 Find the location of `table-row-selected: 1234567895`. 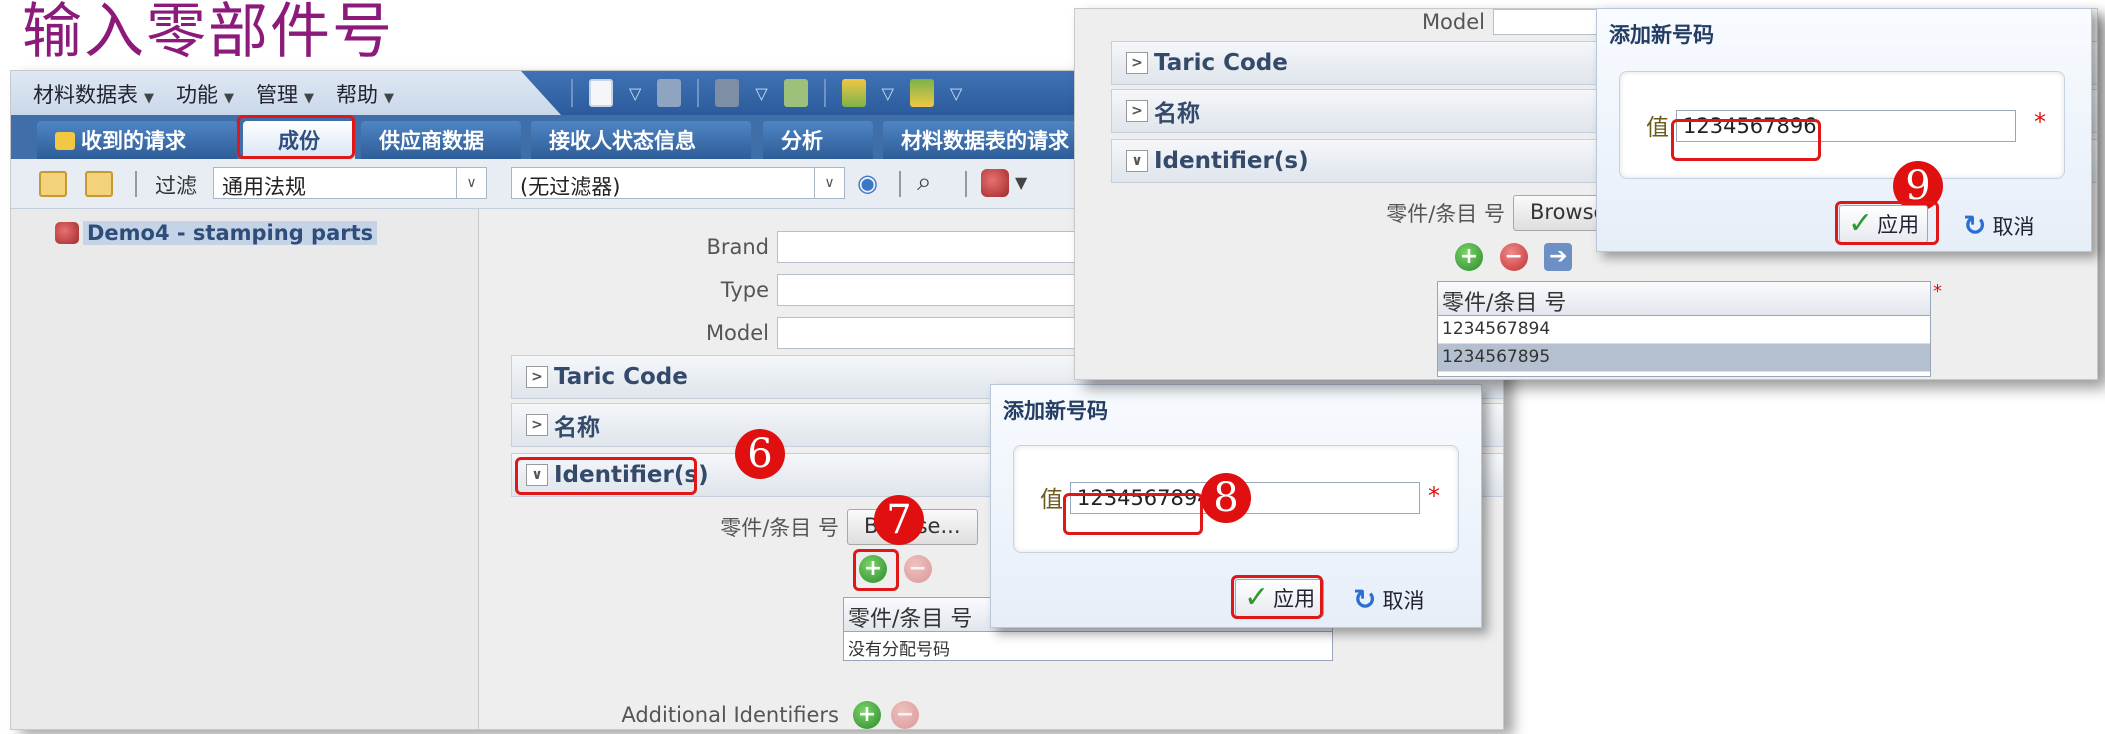

table-row-selected: 1234567895 is located at coordinates (1684, 358).